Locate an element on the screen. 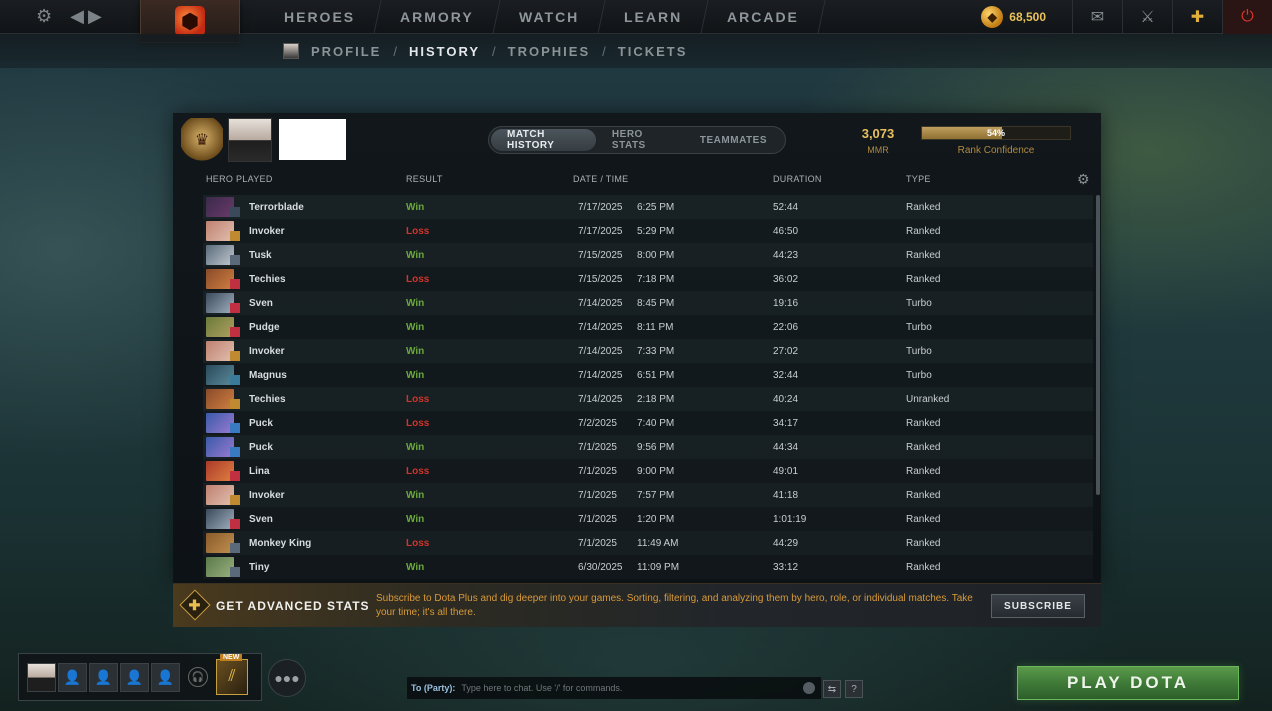  match-date: 7/1/2025 is located at coordinates (597, 519).